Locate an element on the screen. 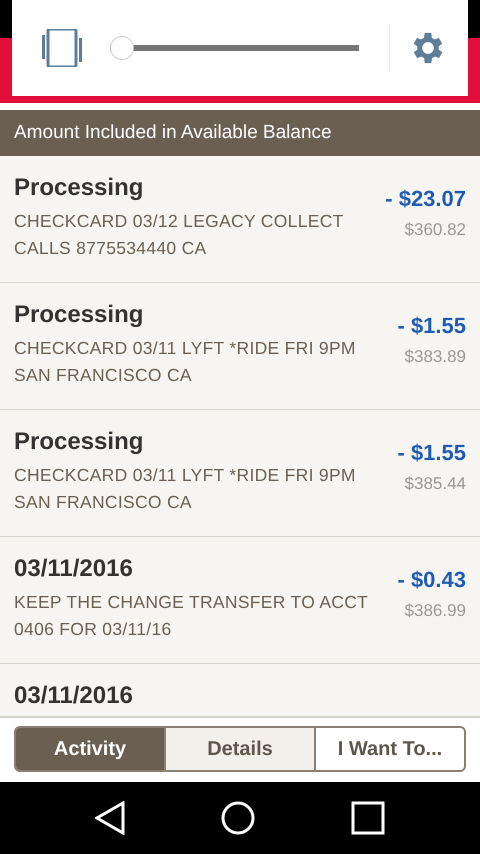 This screenshot has height=854, width=480. vibrate-icon is located at coordinates (62, 48).